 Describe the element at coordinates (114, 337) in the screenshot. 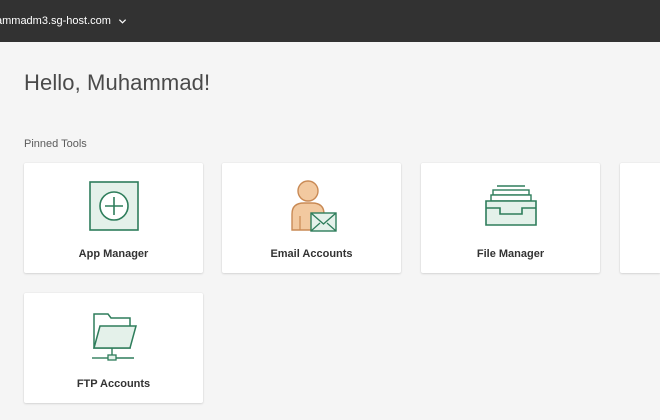

I see `ftp-accounts-icon` at that location.